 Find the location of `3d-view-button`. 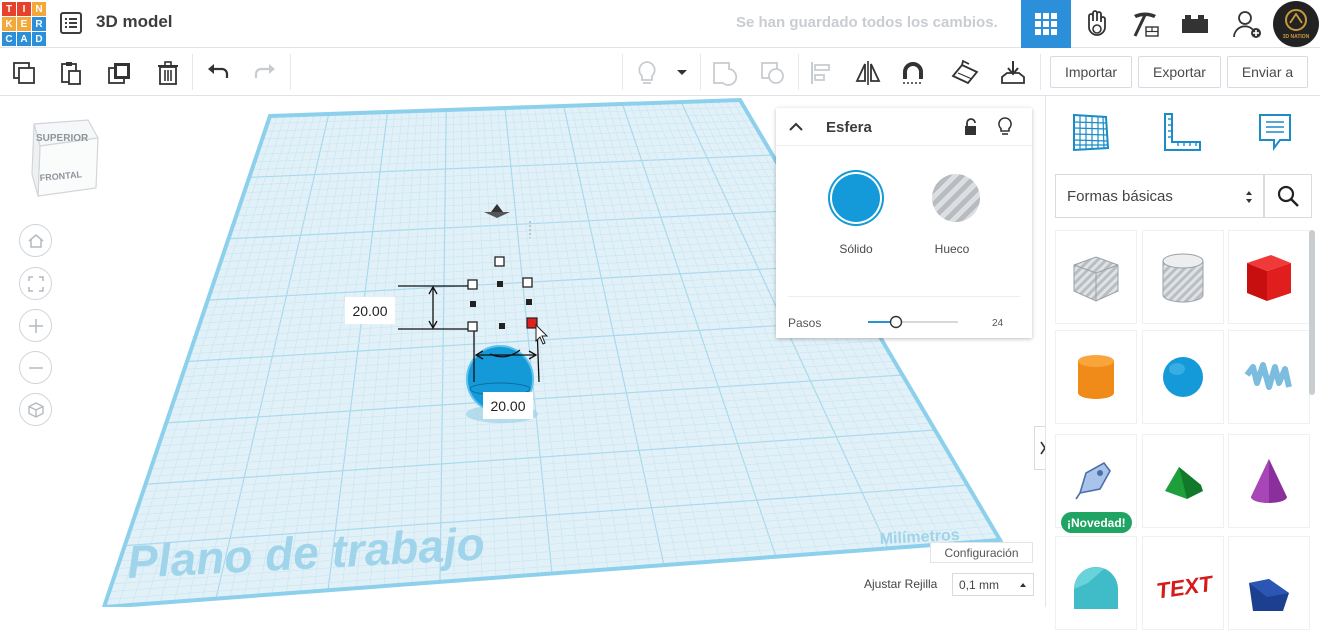

3d-view-button is located at coordinates (1046, 24).